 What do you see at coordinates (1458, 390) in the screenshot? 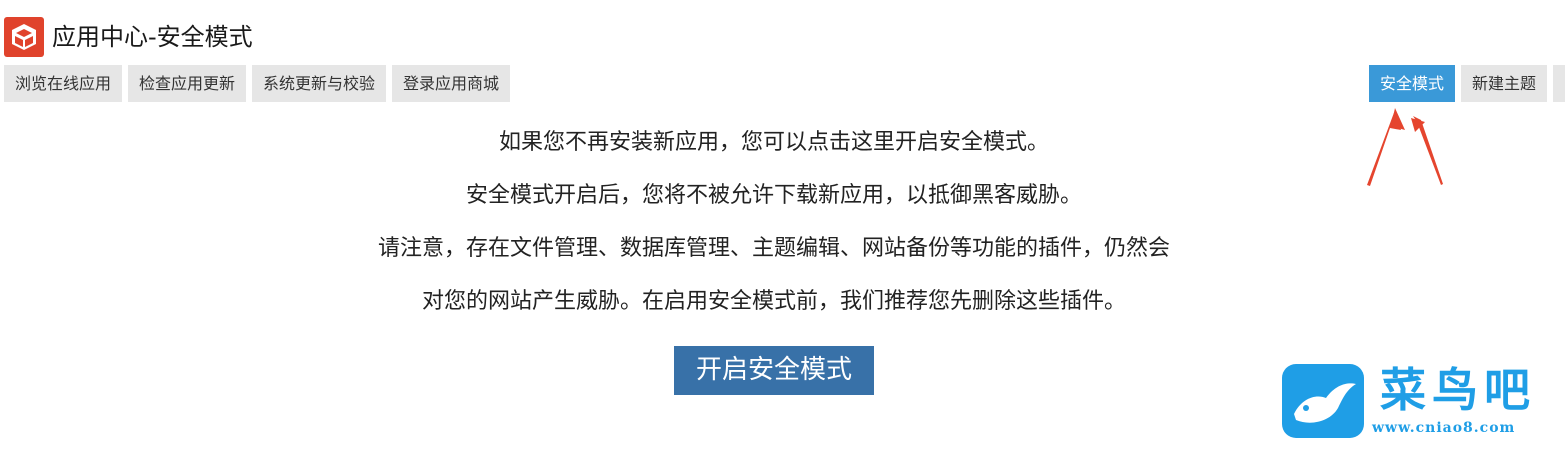
I see `watermark-text: 菜鸟吧` at bounding box center [1458, 390].